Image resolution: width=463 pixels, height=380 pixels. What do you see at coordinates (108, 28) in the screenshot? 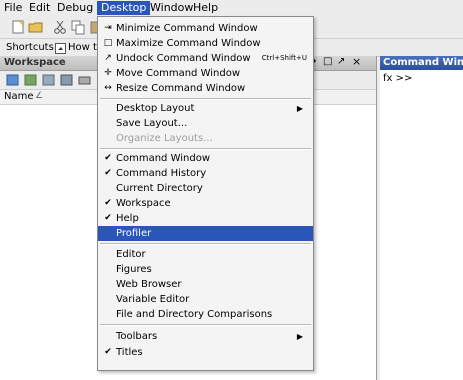
I see `minimize-icon: ⇥` at bounding box center [108, 28].